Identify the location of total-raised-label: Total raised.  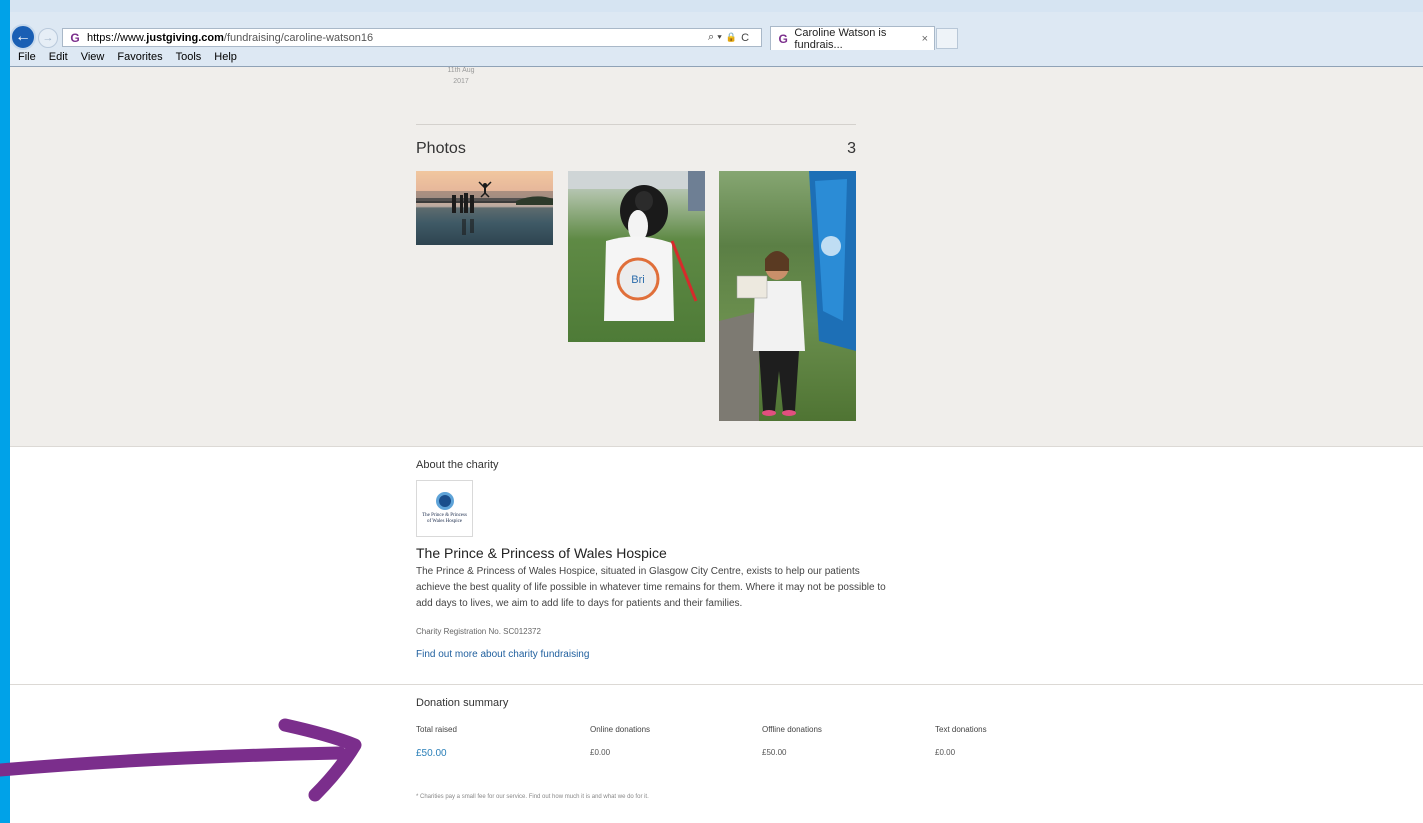
(436, 729).